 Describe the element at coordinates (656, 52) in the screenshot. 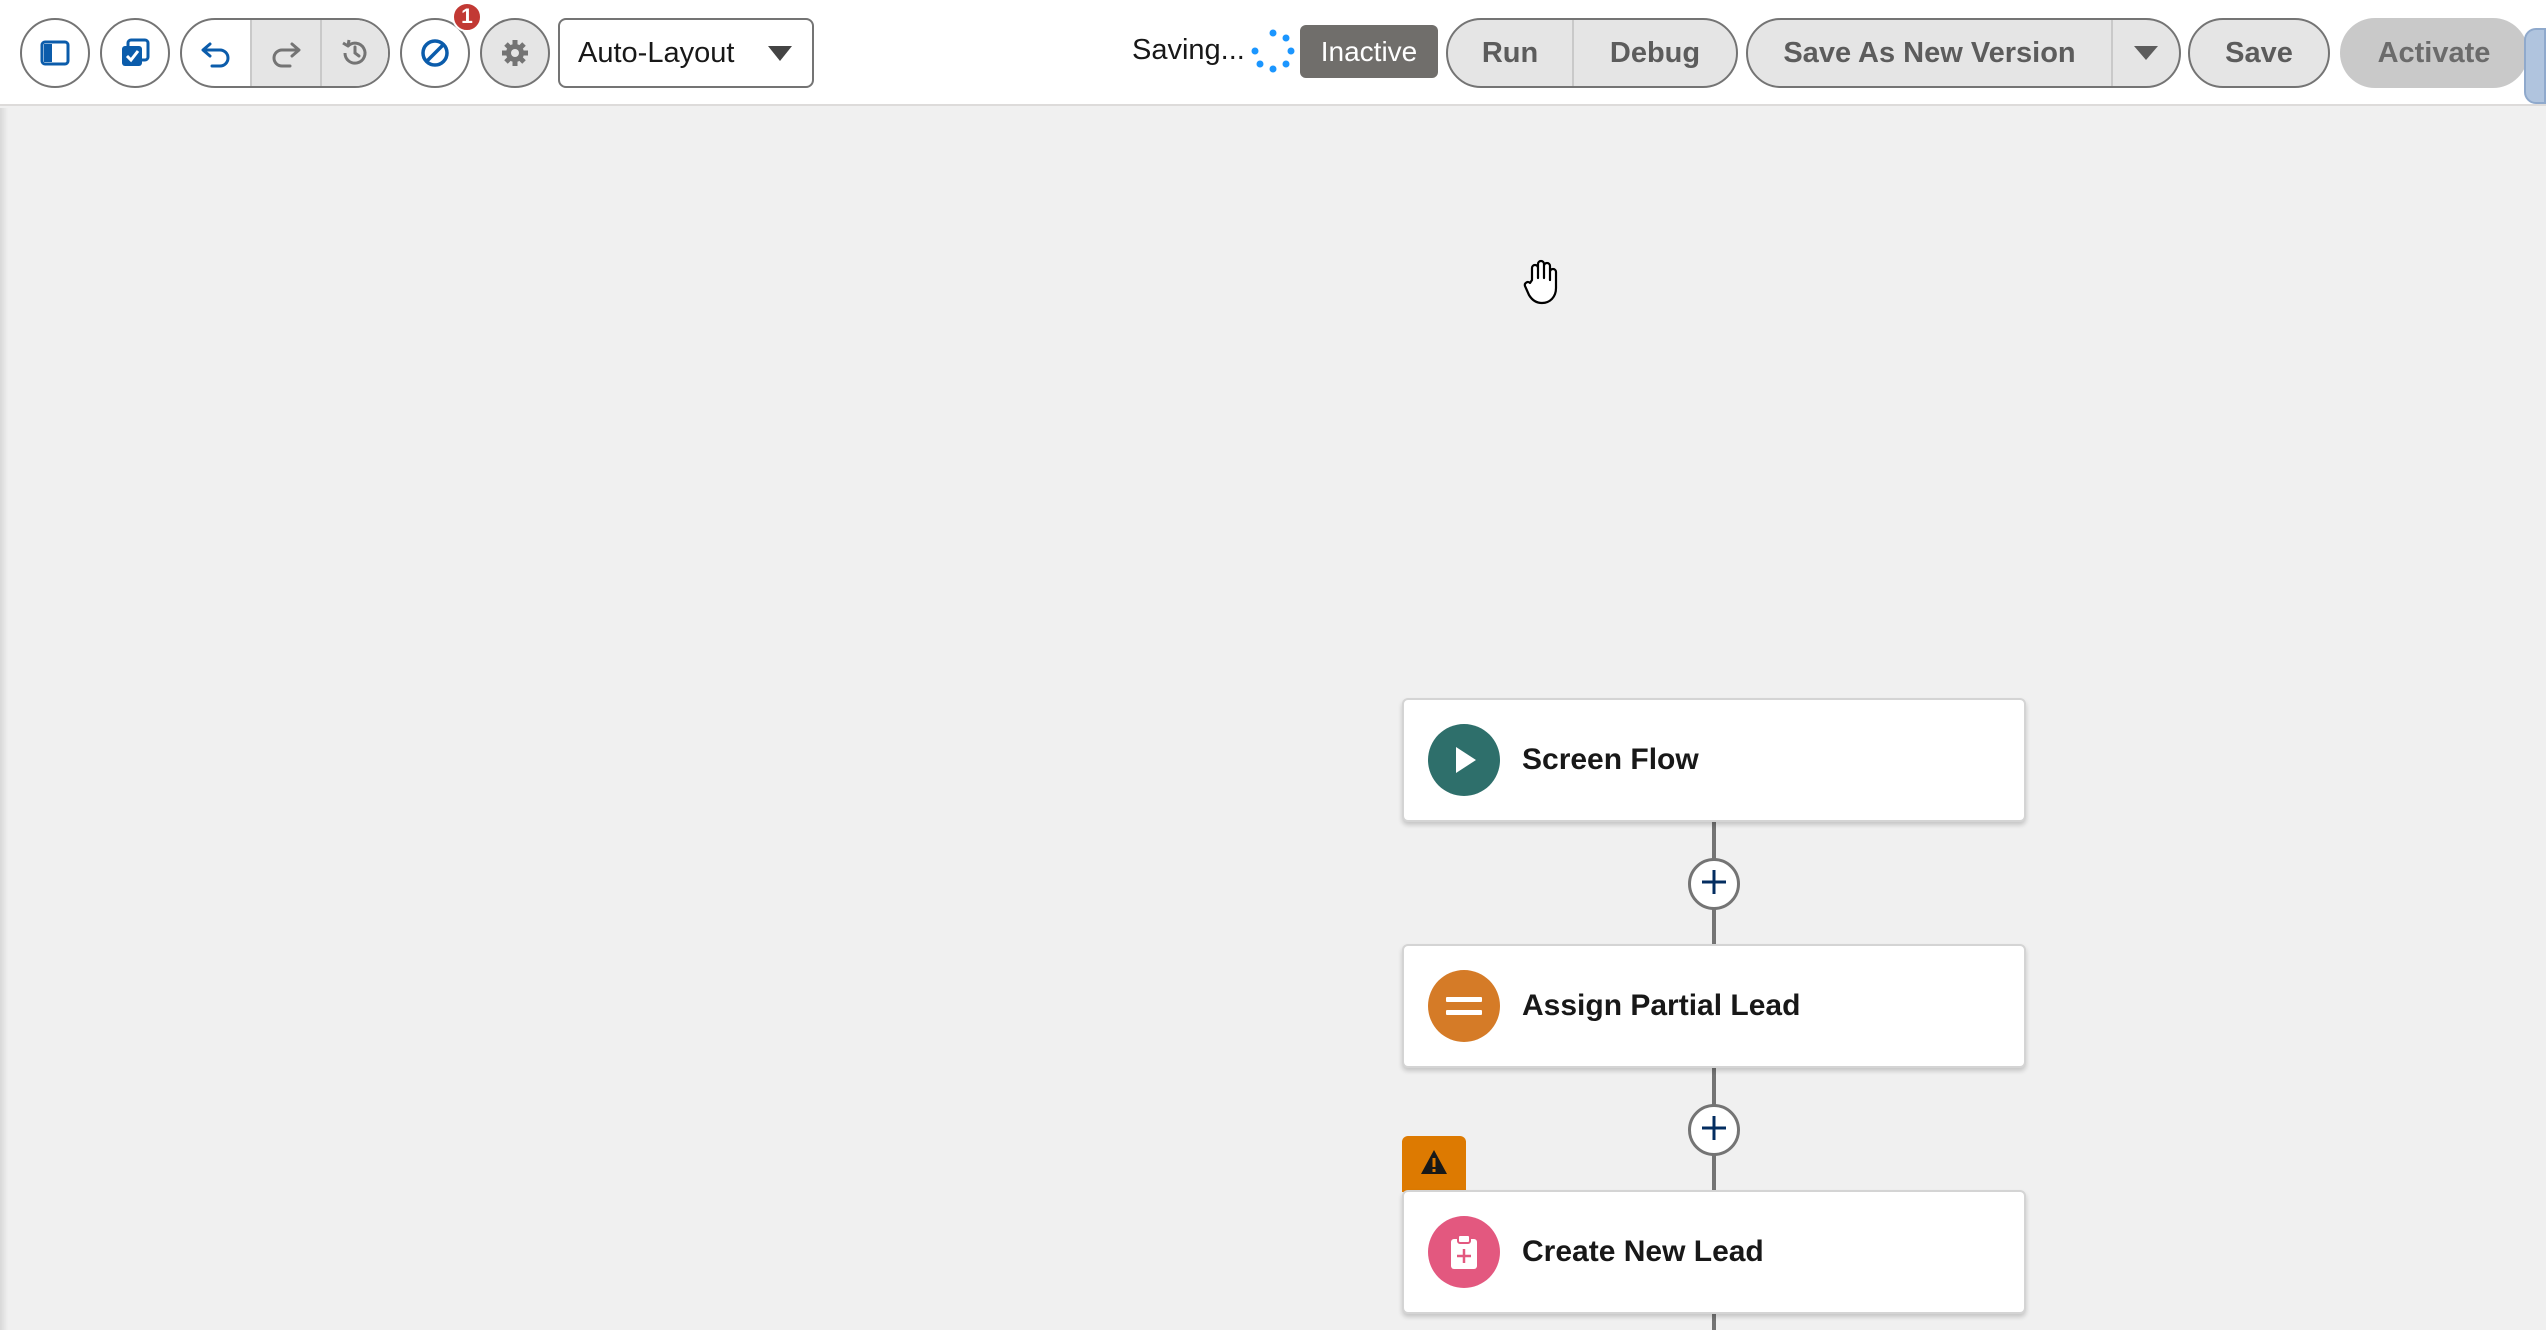

I see `layout-mode-value: Auto-Layout` at that location.